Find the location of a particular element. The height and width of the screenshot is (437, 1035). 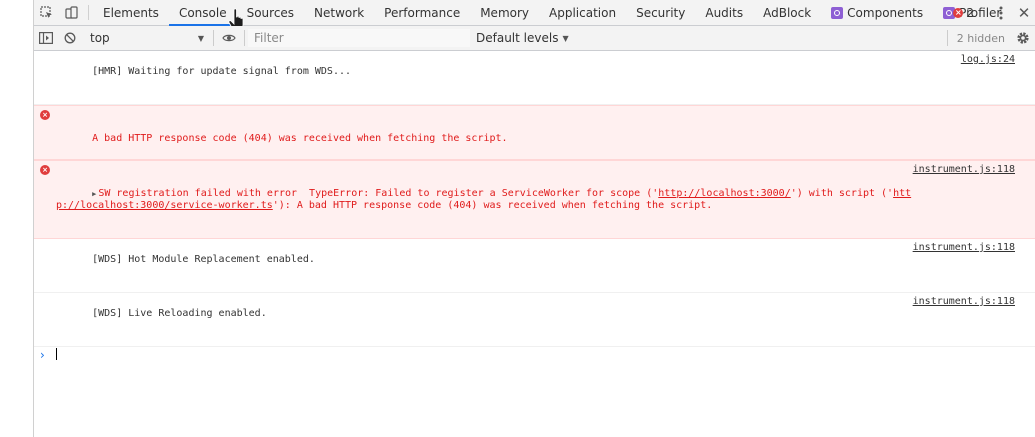

tabbar-right-controls: × 2 ✕ is located at coordinates (991, 12).